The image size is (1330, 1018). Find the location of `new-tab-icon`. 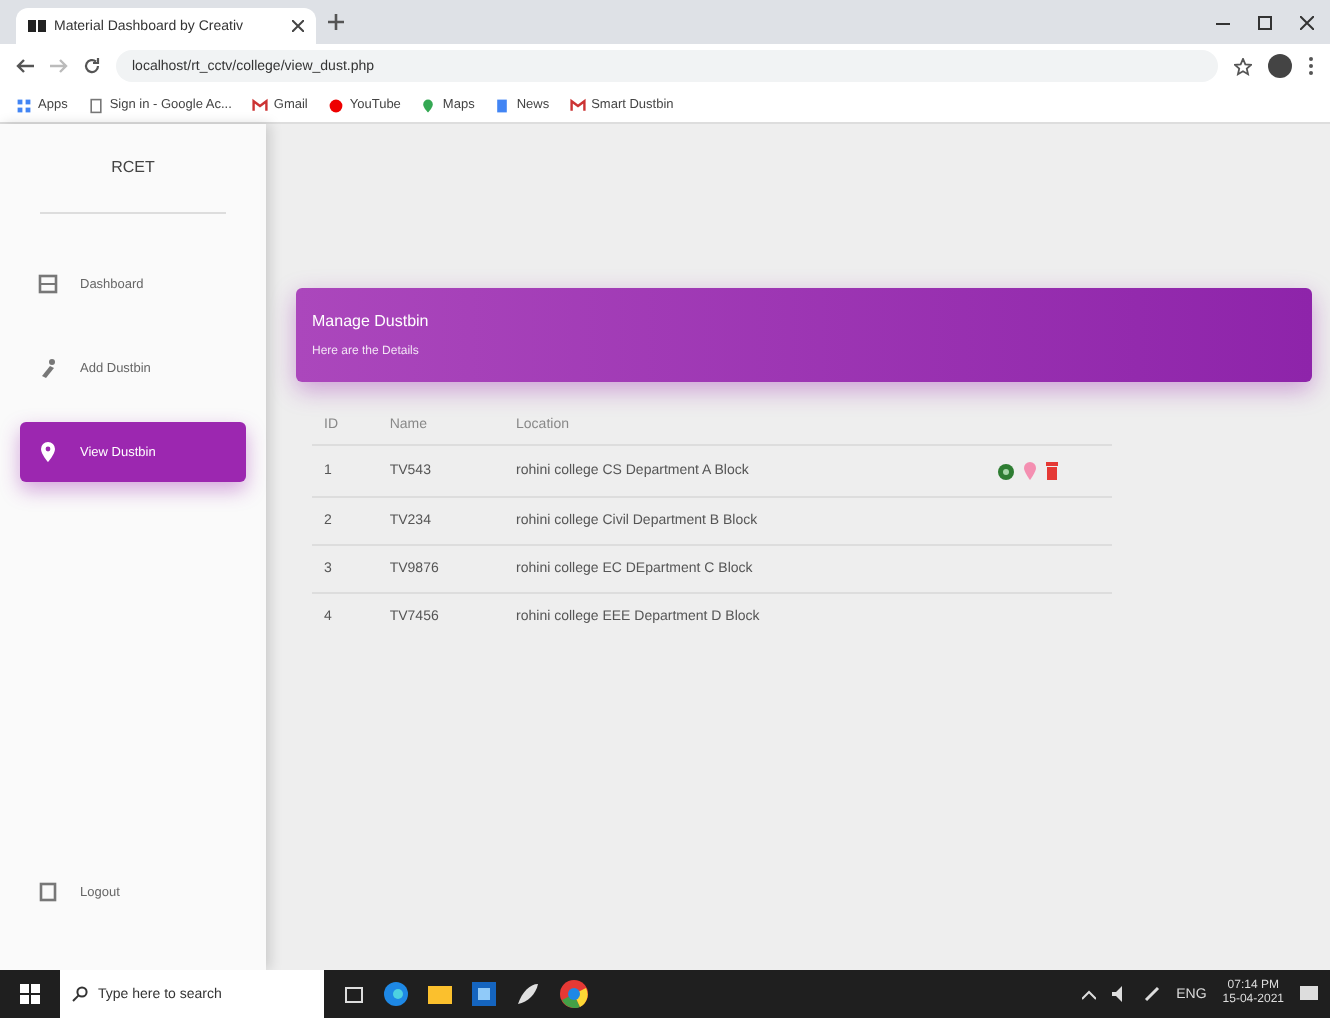

new-tab-icon is located at coordinates (336, 22).